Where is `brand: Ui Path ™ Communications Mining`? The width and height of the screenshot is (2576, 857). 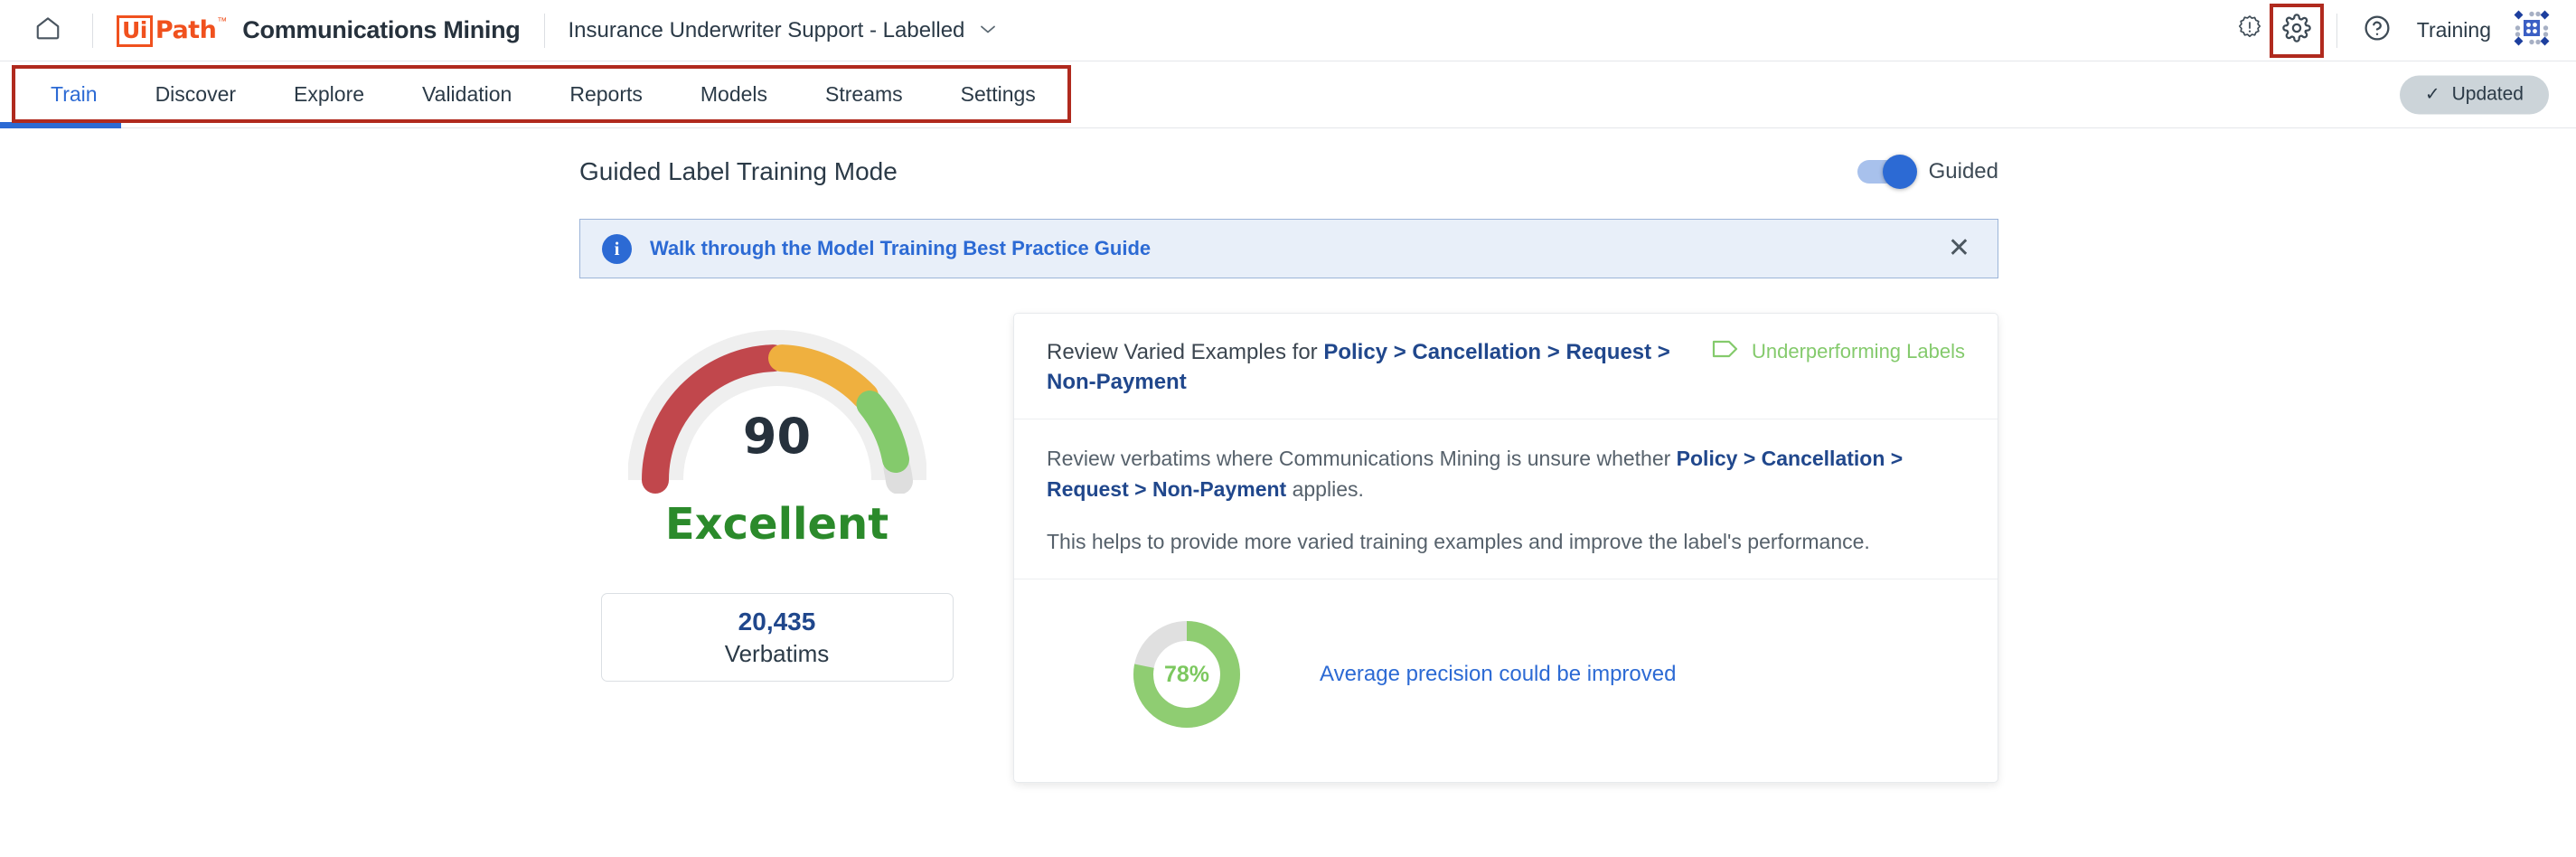 brand: Ui Path ™ Communications Mining is located at coordinates (319, 30).